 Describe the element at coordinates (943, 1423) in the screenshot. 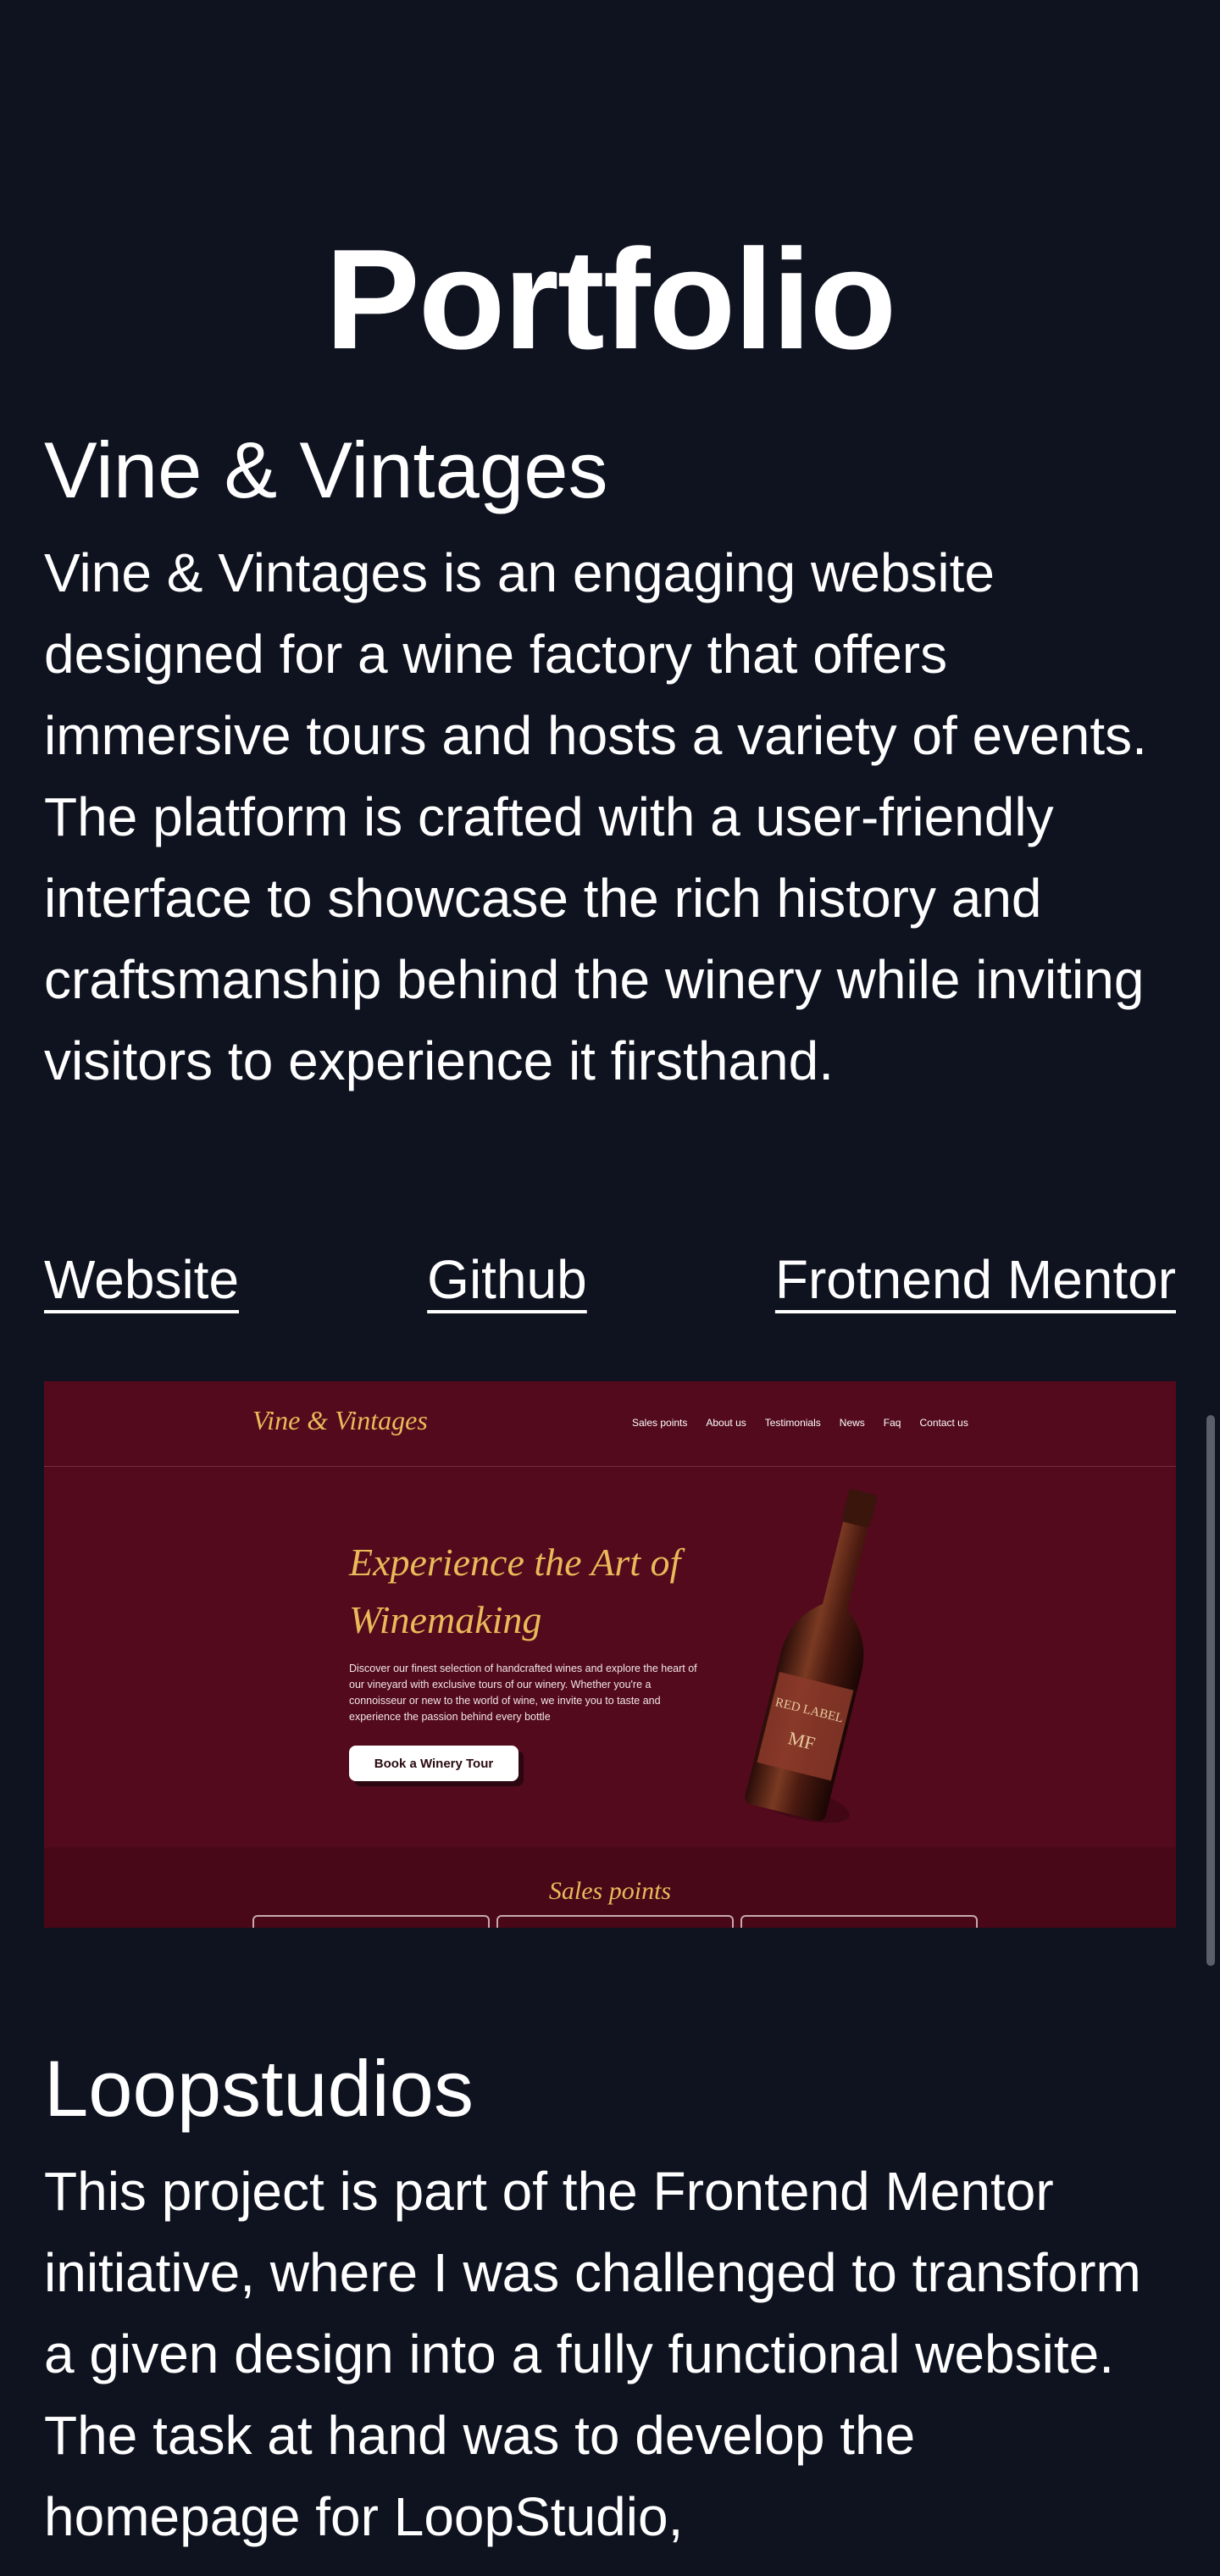

I see `preview-menu-item: Contact us` at that location.